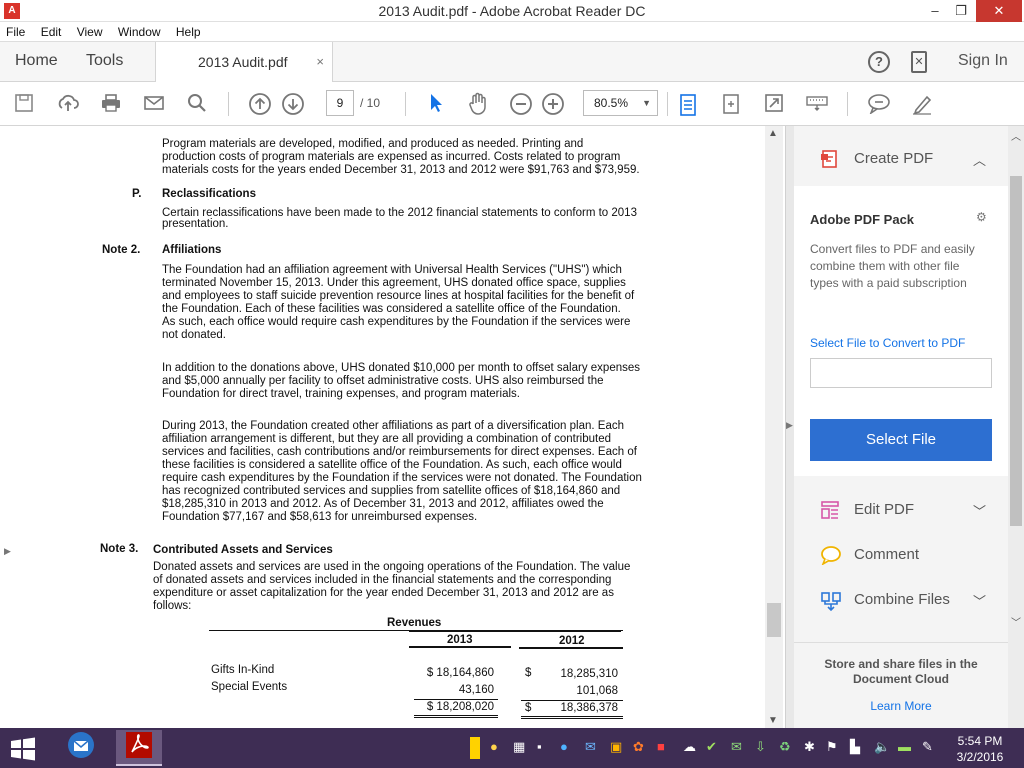 This screenshot has width=1024, height=768. Describe the element at coordinates (961, 11) in the screenshot. I see `restore-button: ❐` at that location.